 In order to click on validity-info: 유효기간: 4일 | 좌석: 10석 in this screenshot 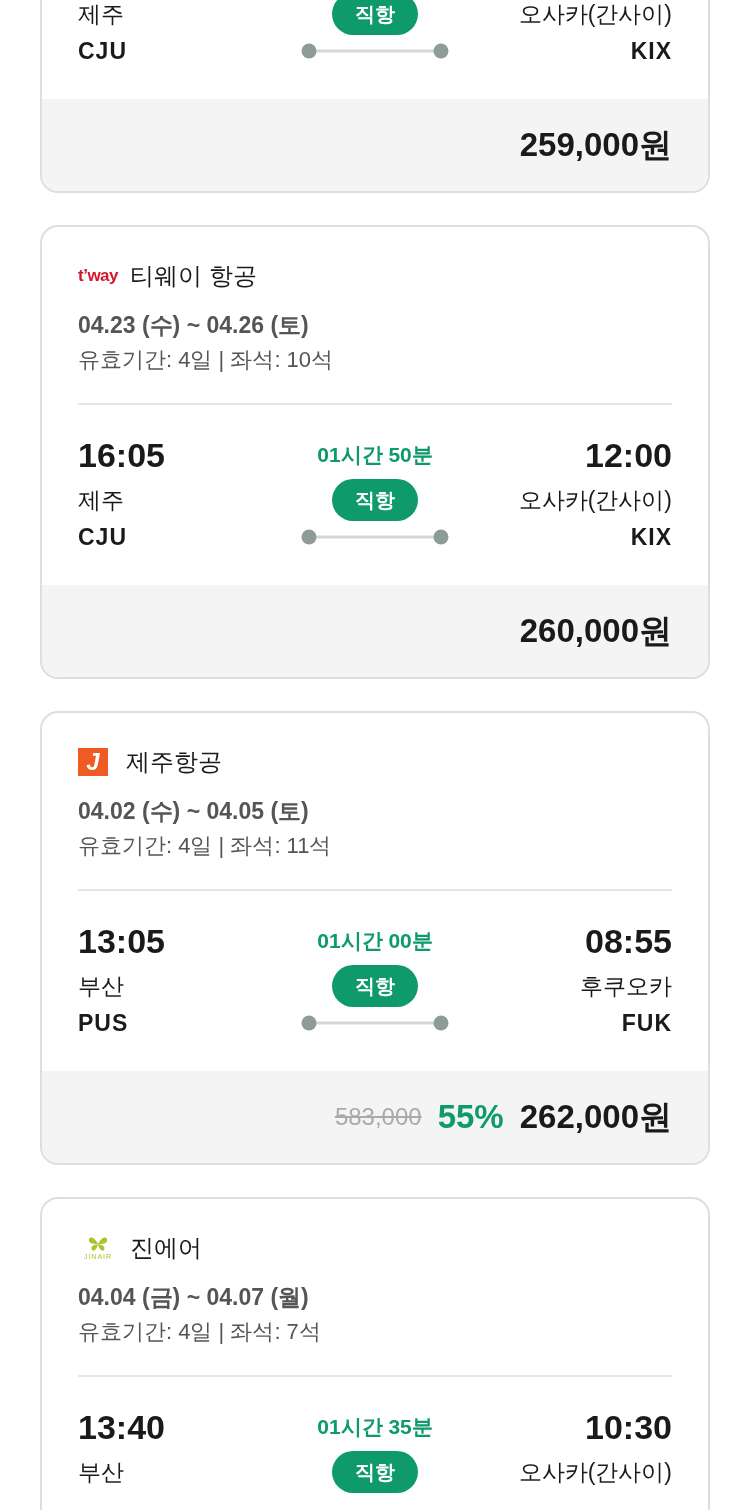, I will do `click(375, 373)`.